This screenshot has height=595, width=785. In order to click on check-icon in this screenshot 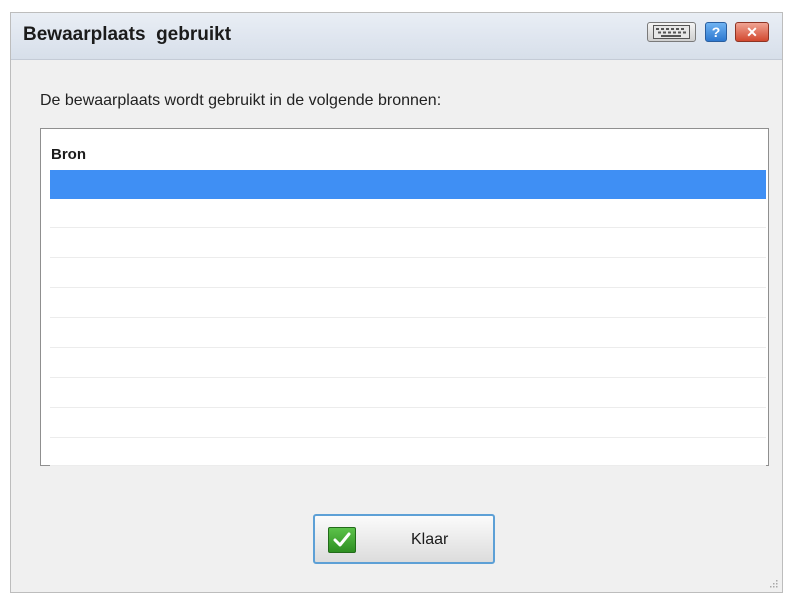, I will do `click(342, 540)`.